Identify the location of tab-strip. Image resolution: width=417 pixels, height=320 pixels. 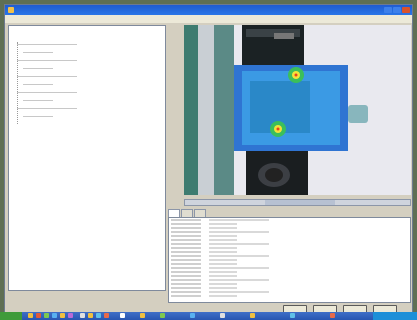
(187, 213).